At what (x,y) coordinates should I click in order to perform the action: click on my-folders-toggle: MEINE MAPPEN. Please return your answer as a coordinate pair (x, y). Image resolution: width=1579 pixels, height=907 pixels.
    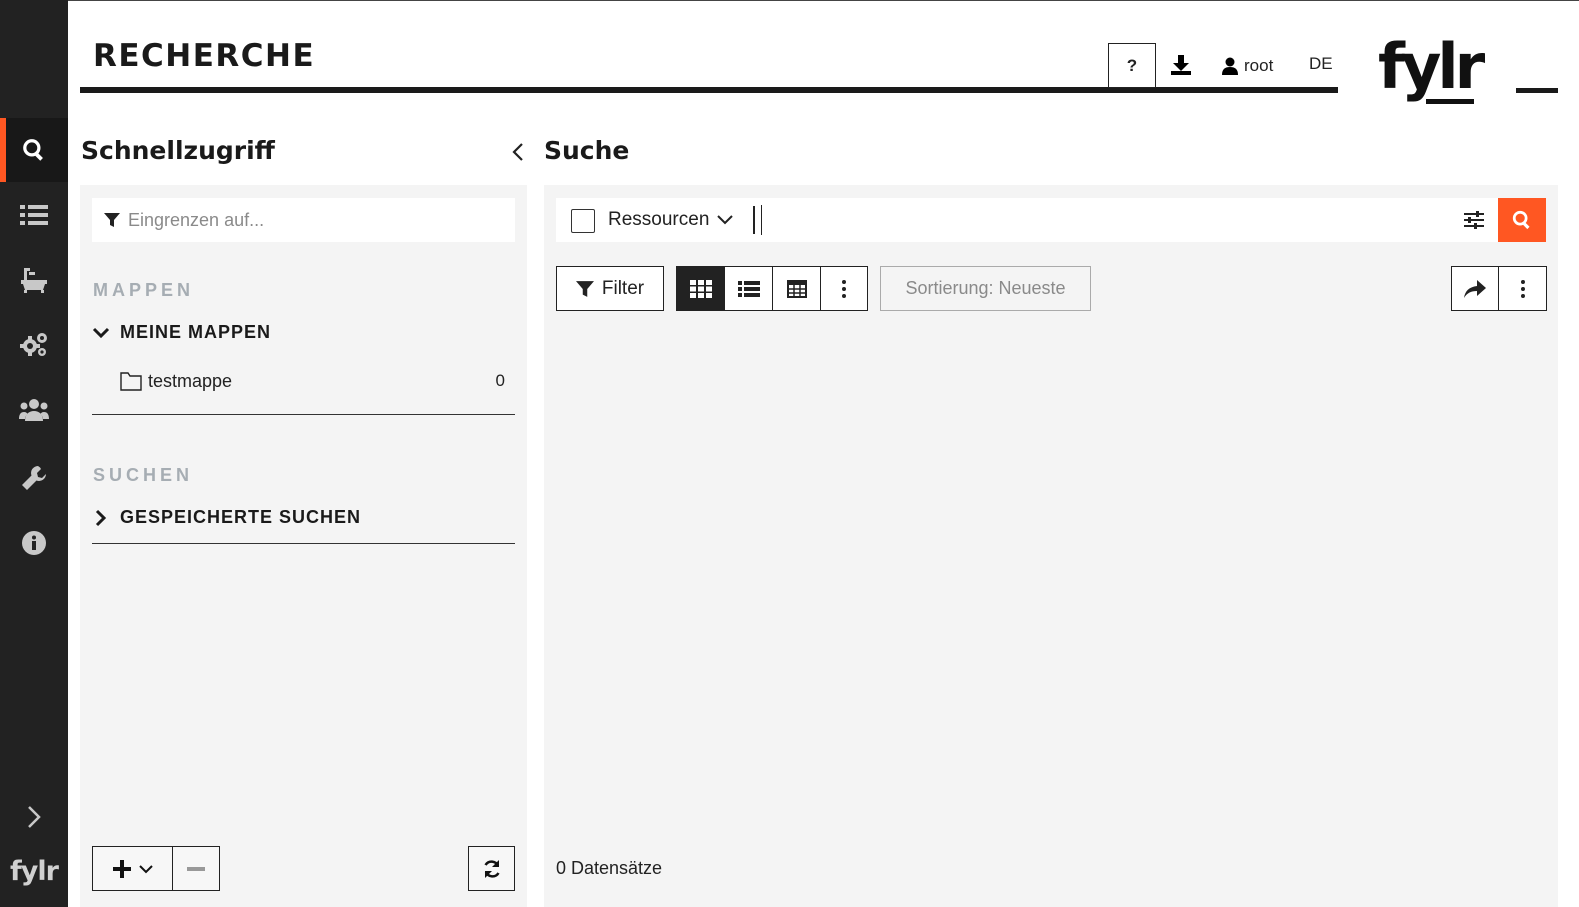
    Looking at the image, I should click on (181, 332).